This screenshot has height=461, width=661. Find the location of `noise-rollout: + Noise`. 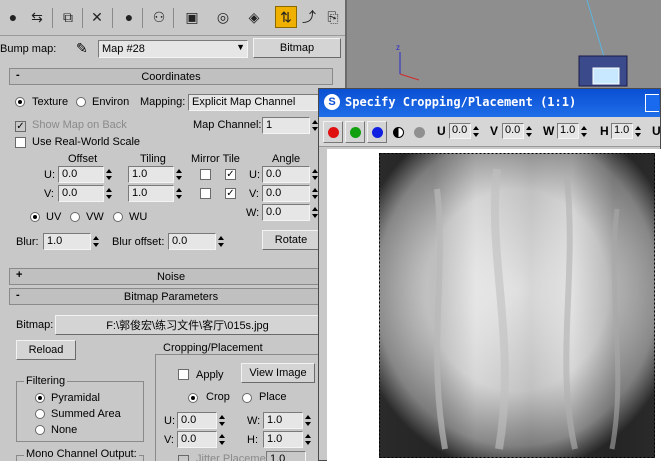

noise-rollout: + Noise is located at coordinates (171, 276).